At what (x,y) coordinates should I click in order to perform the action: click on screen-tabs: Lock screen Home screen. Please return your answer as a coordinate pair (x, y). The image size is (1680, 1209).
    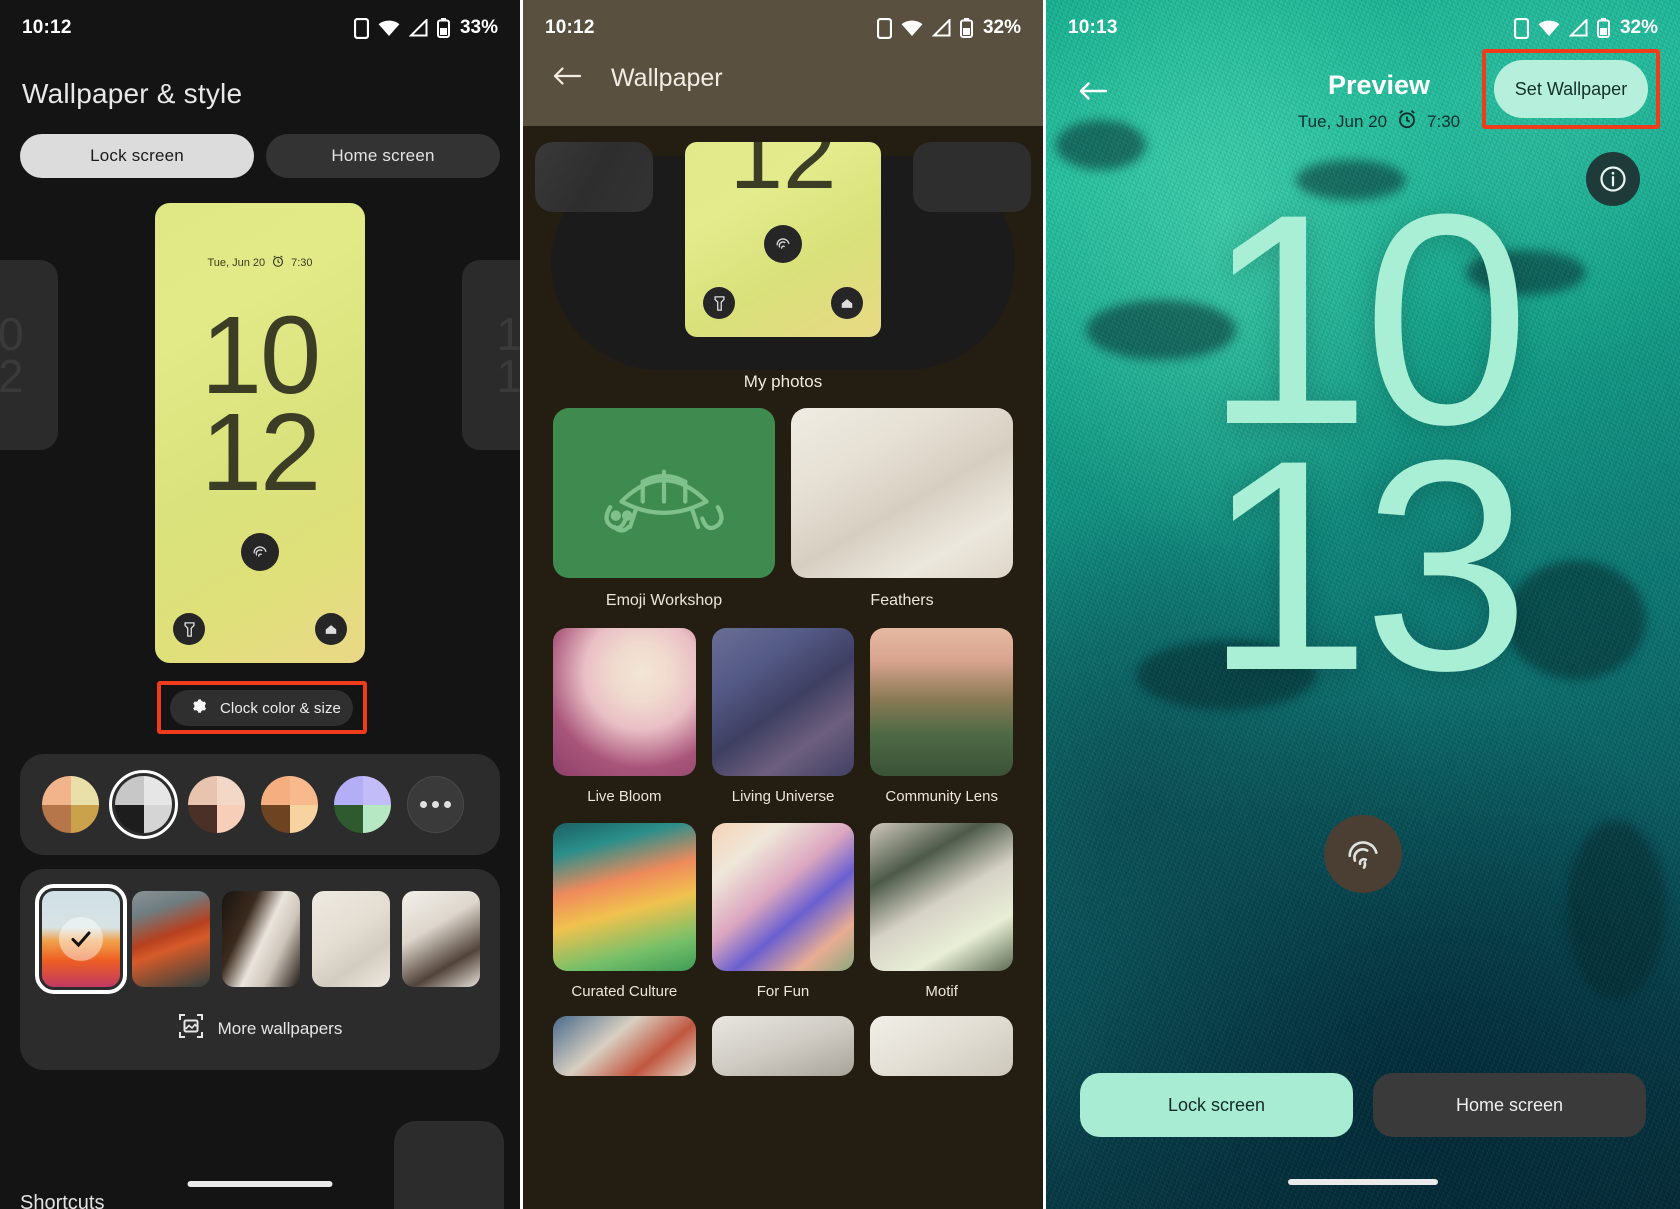
    Looking at the image, I should click on (260, 144).